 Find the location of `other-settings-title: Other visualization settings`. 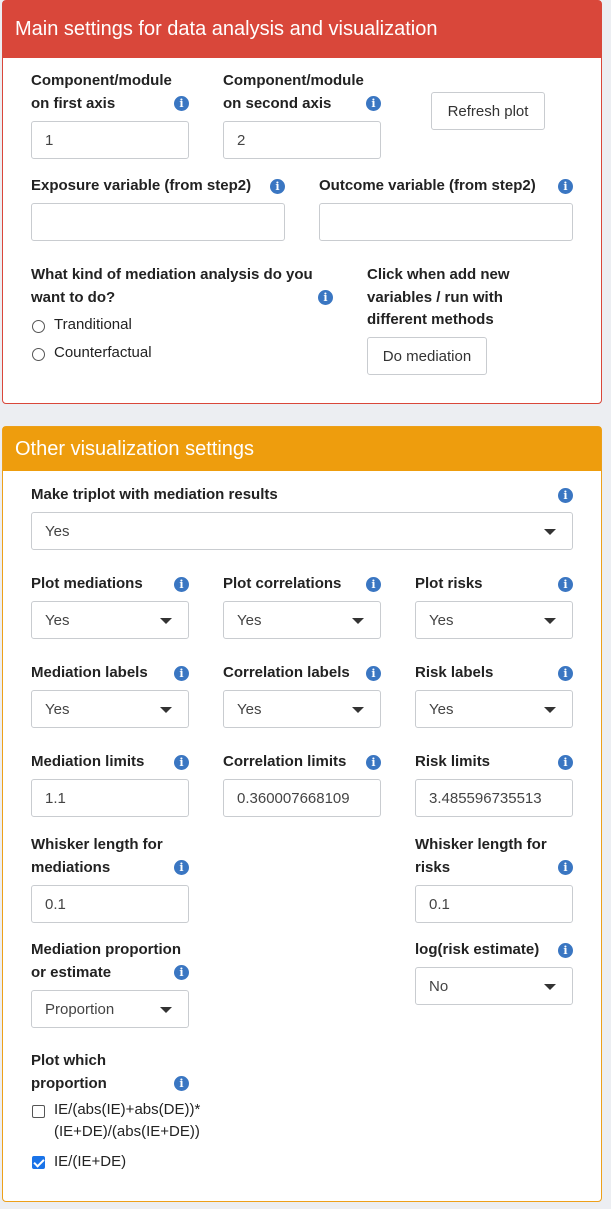

other-settings-title: Other visualization settings is located at coordinates (135, 448).